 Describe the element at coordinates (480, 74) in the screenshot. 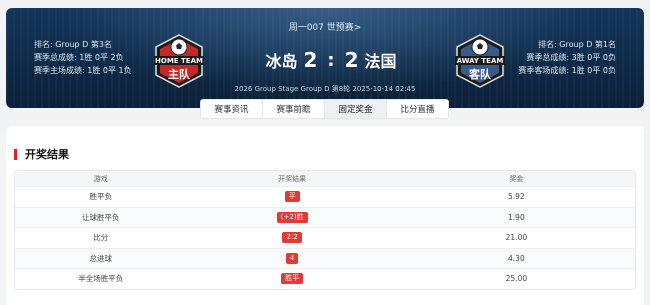

I see `svg-text: 客队` at that location.